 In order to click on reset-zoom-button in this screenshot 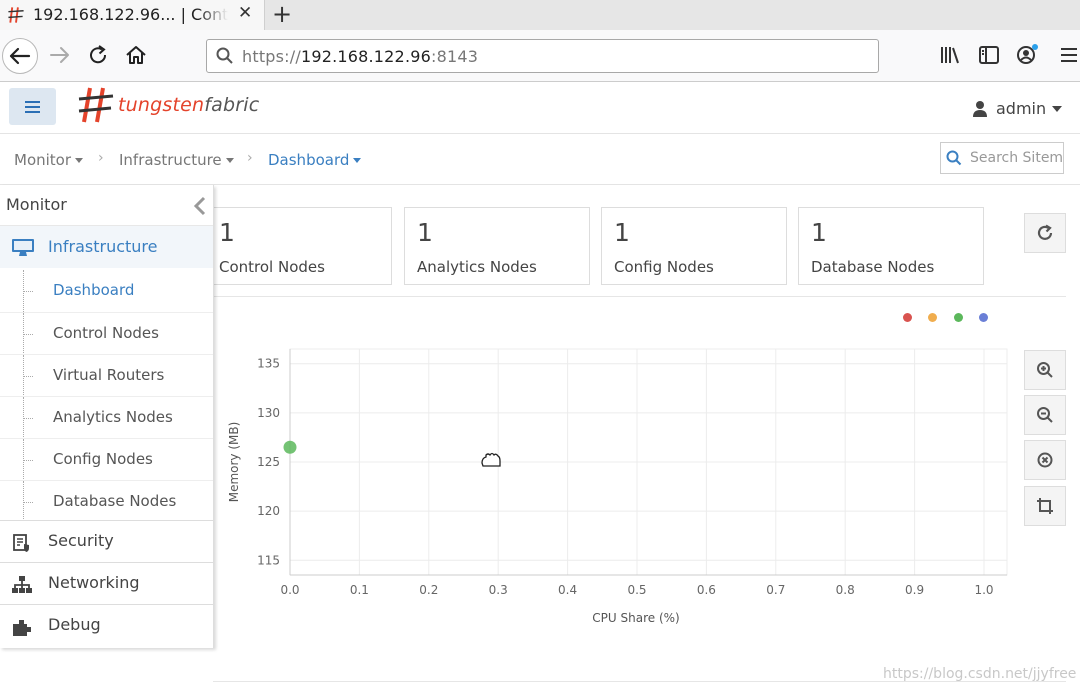, I will do `click(1045, 460)`.